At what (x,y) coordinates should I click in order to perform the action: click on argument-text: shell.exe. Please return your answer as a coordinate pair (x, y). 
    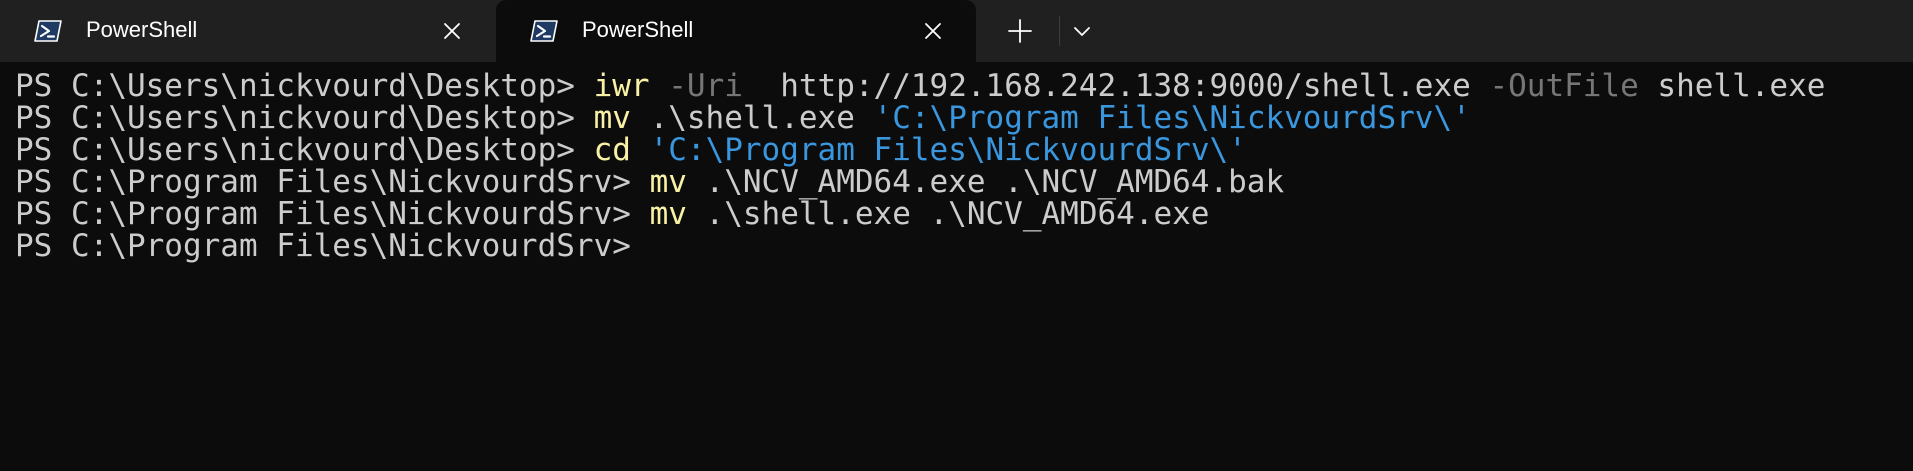
    Looking at the image, I should click on (1732, 86).